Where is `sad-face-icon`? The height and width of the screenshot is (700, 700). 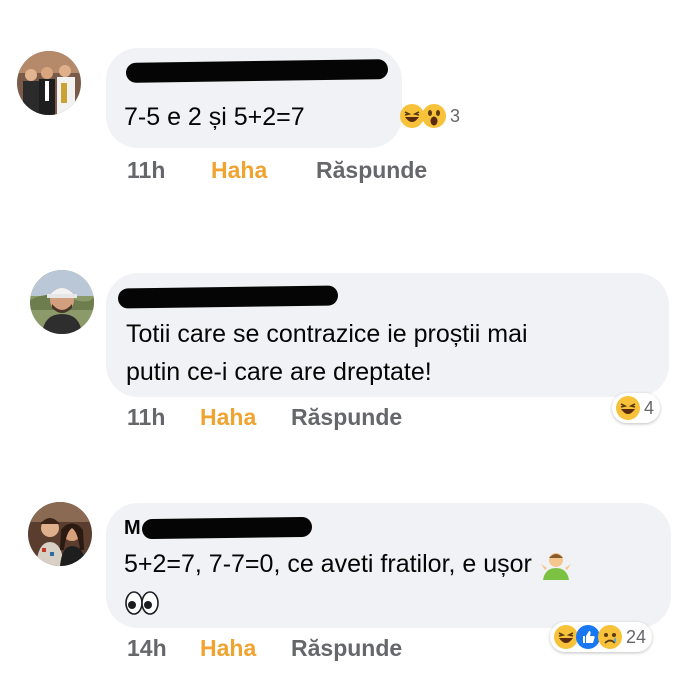
sad-face-icon is located at coordinates (610, 637).